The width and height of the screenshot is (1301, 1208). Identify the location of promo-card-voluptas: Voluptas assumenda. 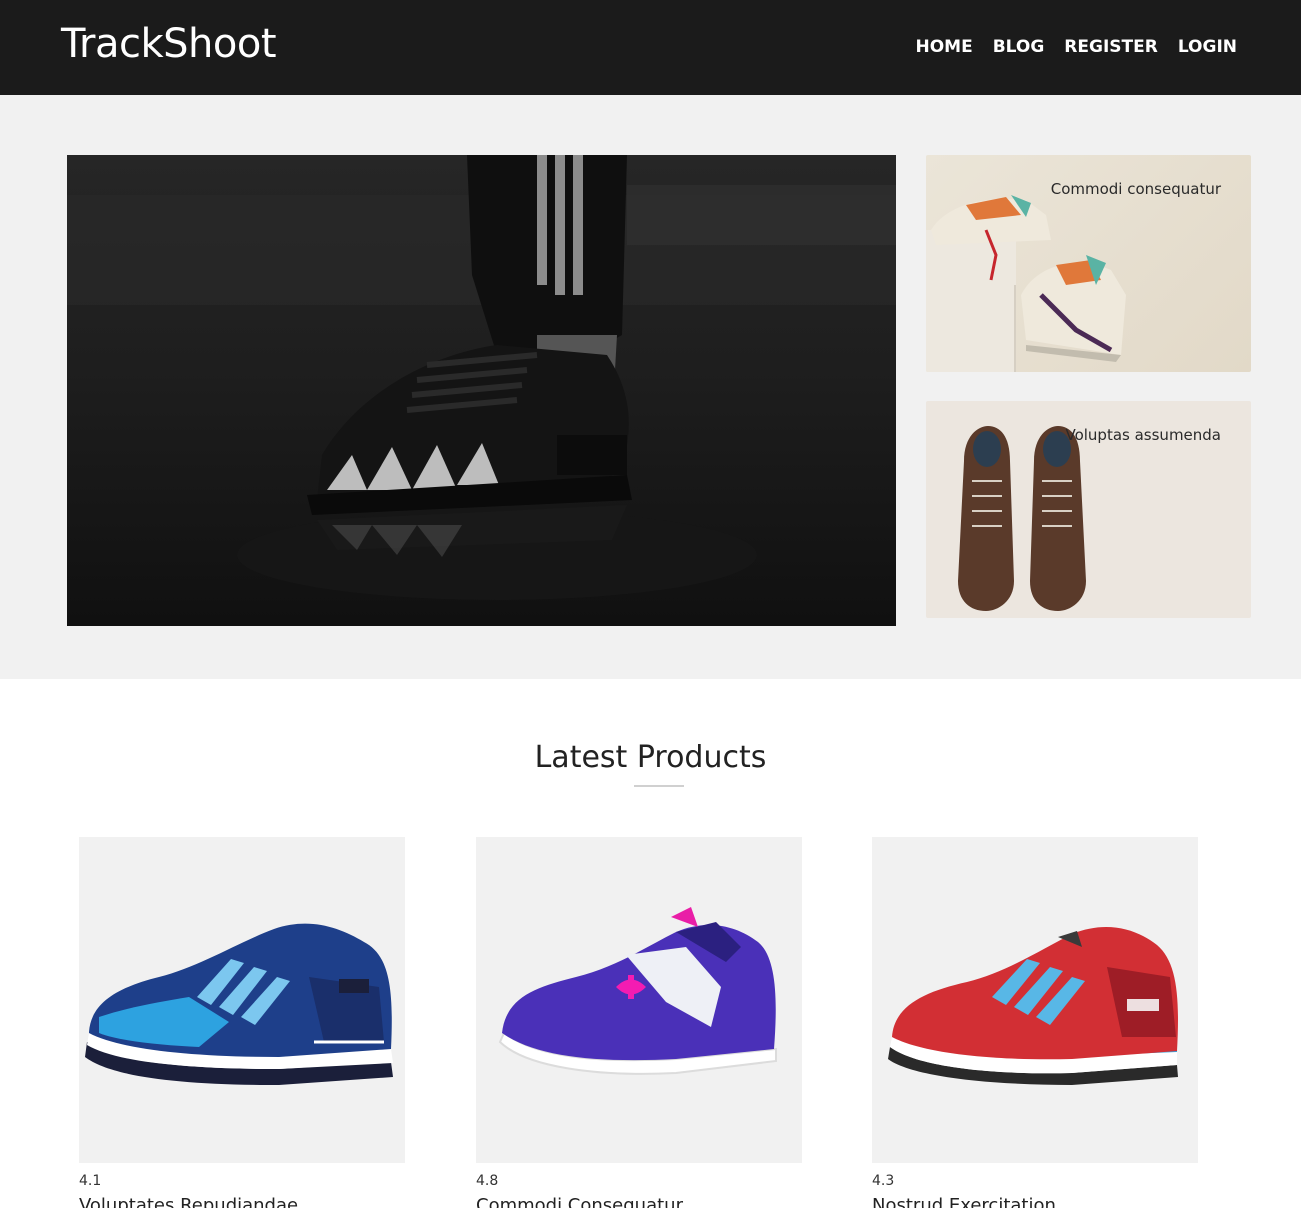
(1088, 509).